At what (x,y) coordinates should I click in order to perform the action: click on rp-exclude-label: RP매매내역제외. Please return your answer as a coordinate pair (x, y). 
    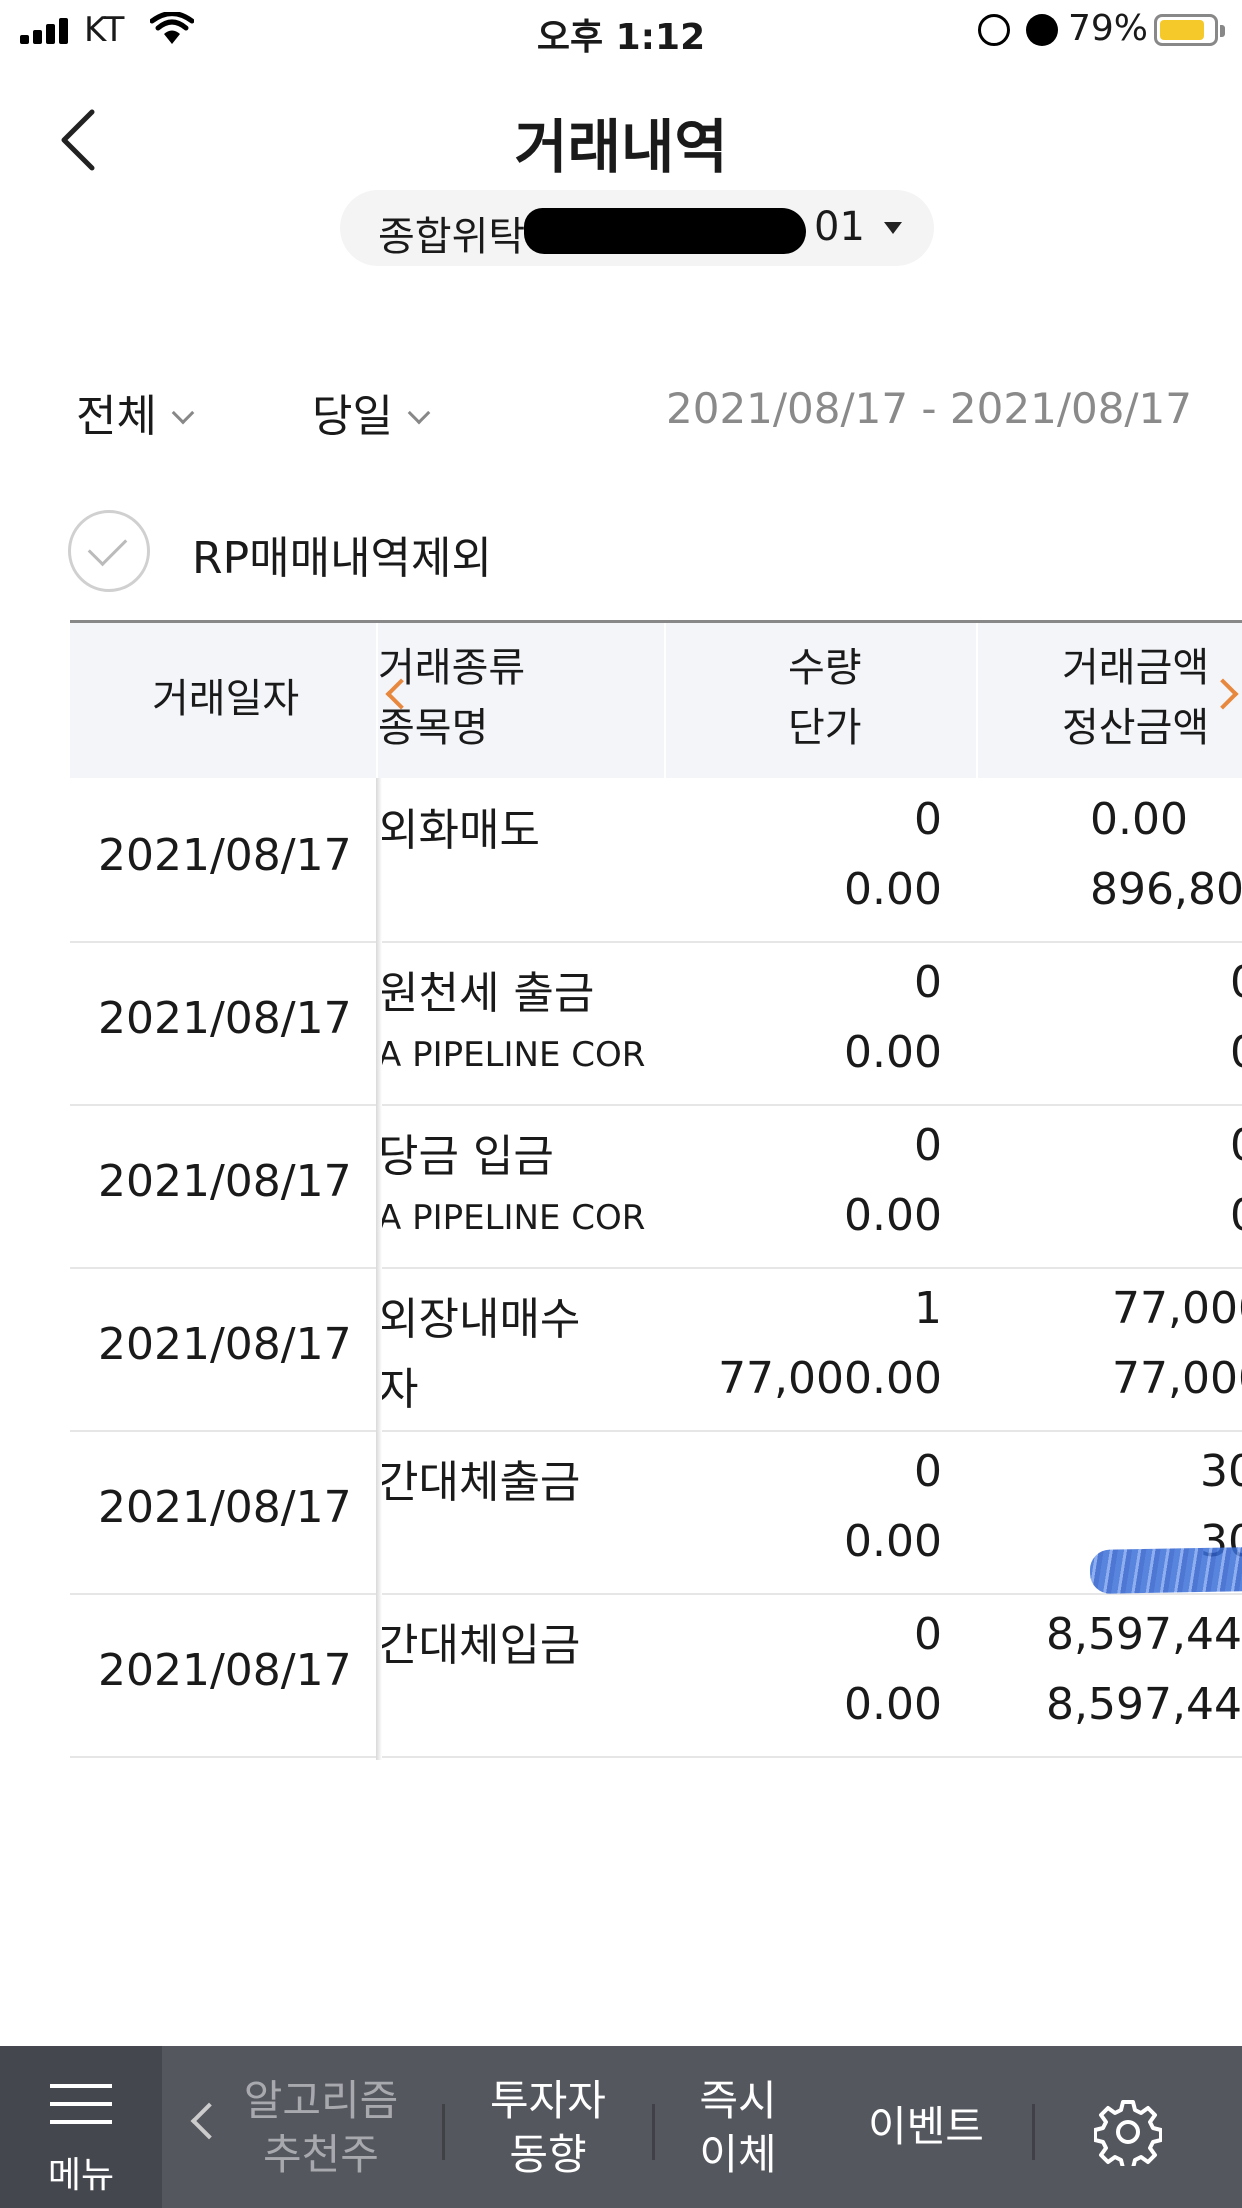
    Looking at the image, I should click on (342, 554).